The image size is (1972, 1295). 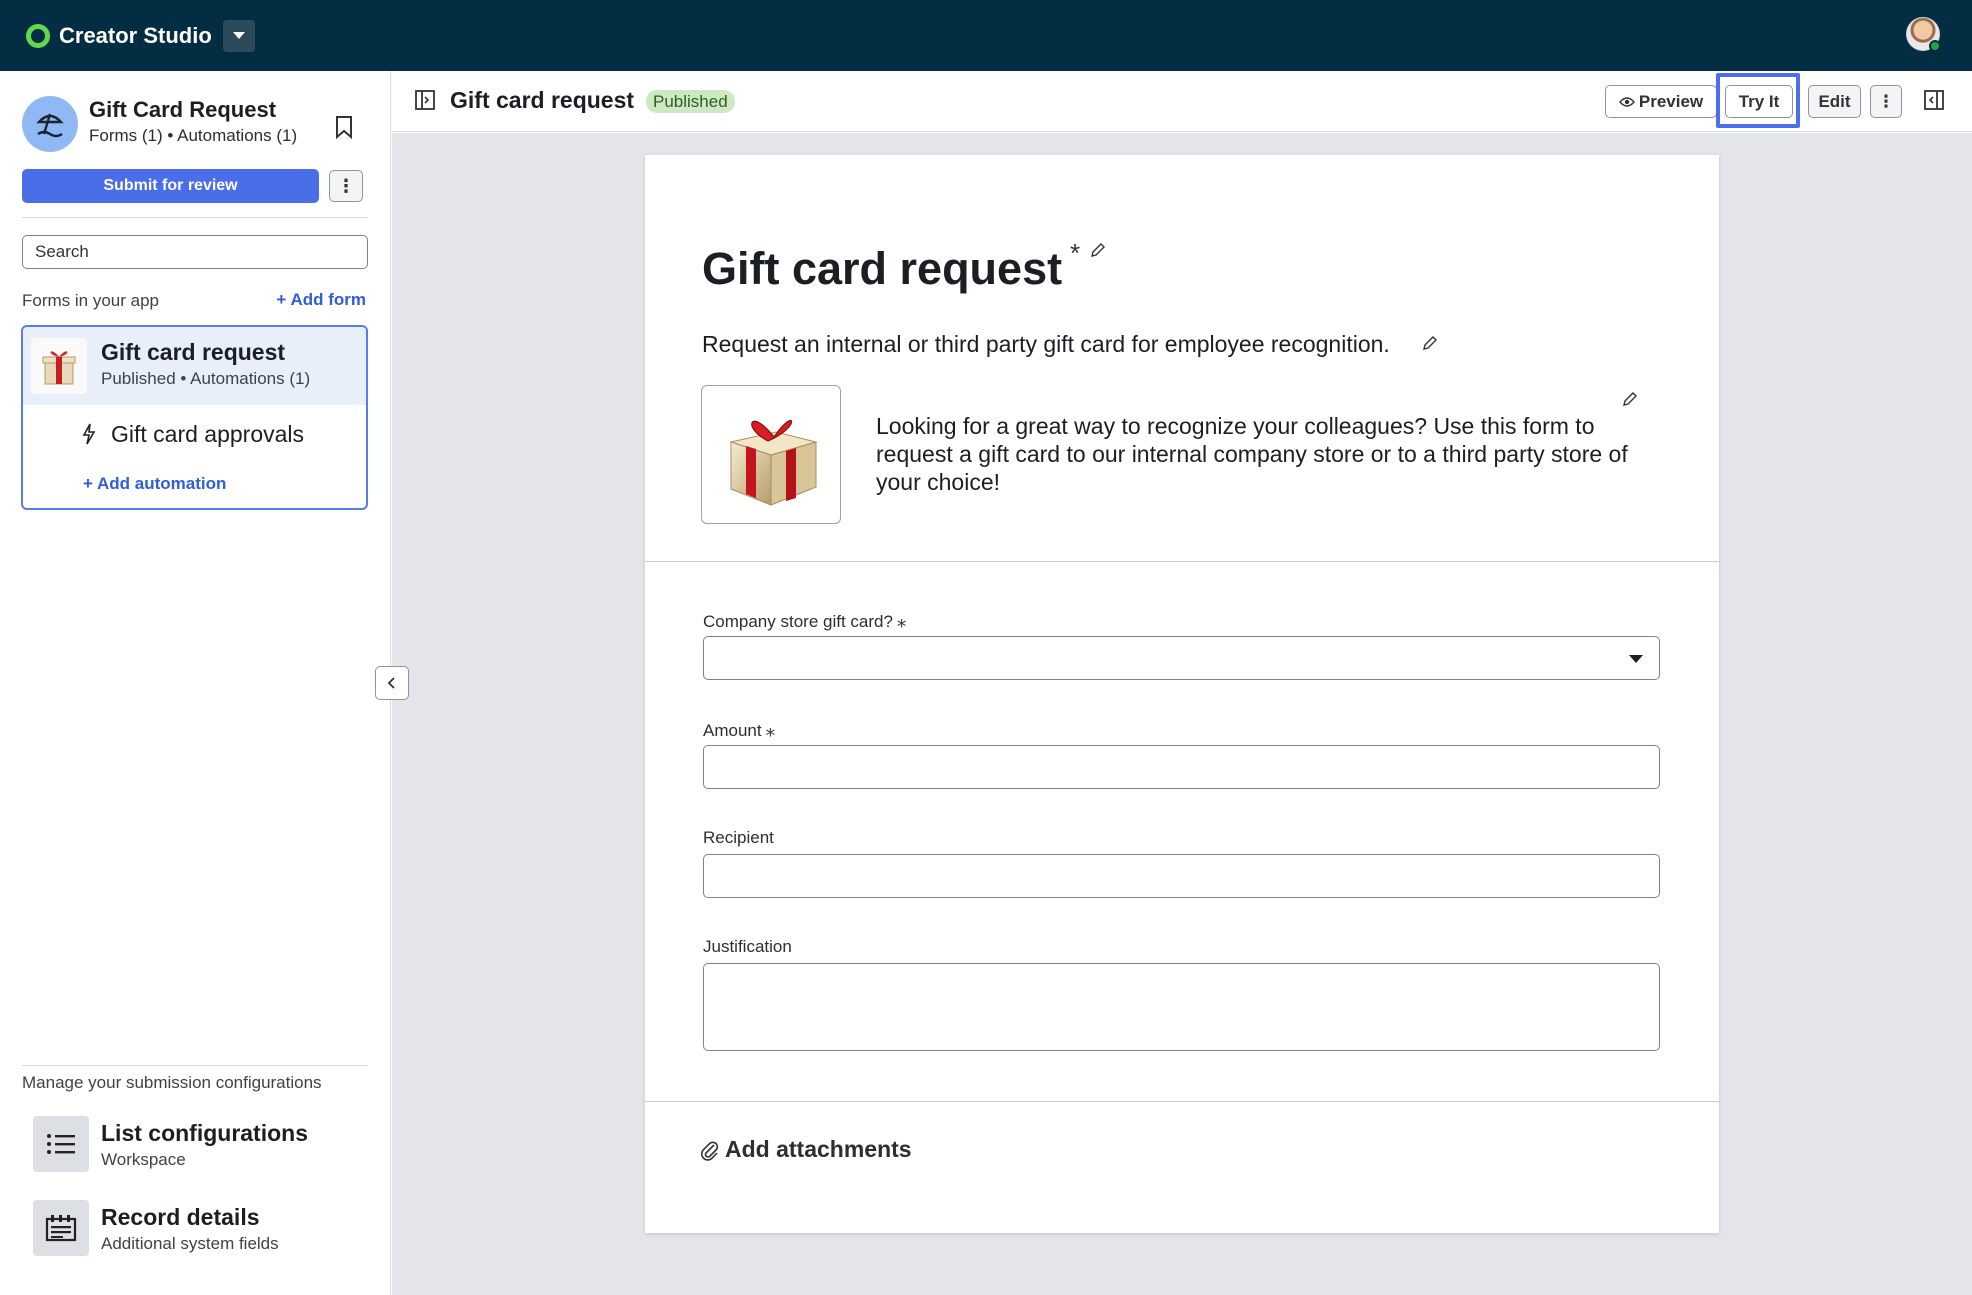 I want to click on expand-panel-icon, so click(x=425, y=100).